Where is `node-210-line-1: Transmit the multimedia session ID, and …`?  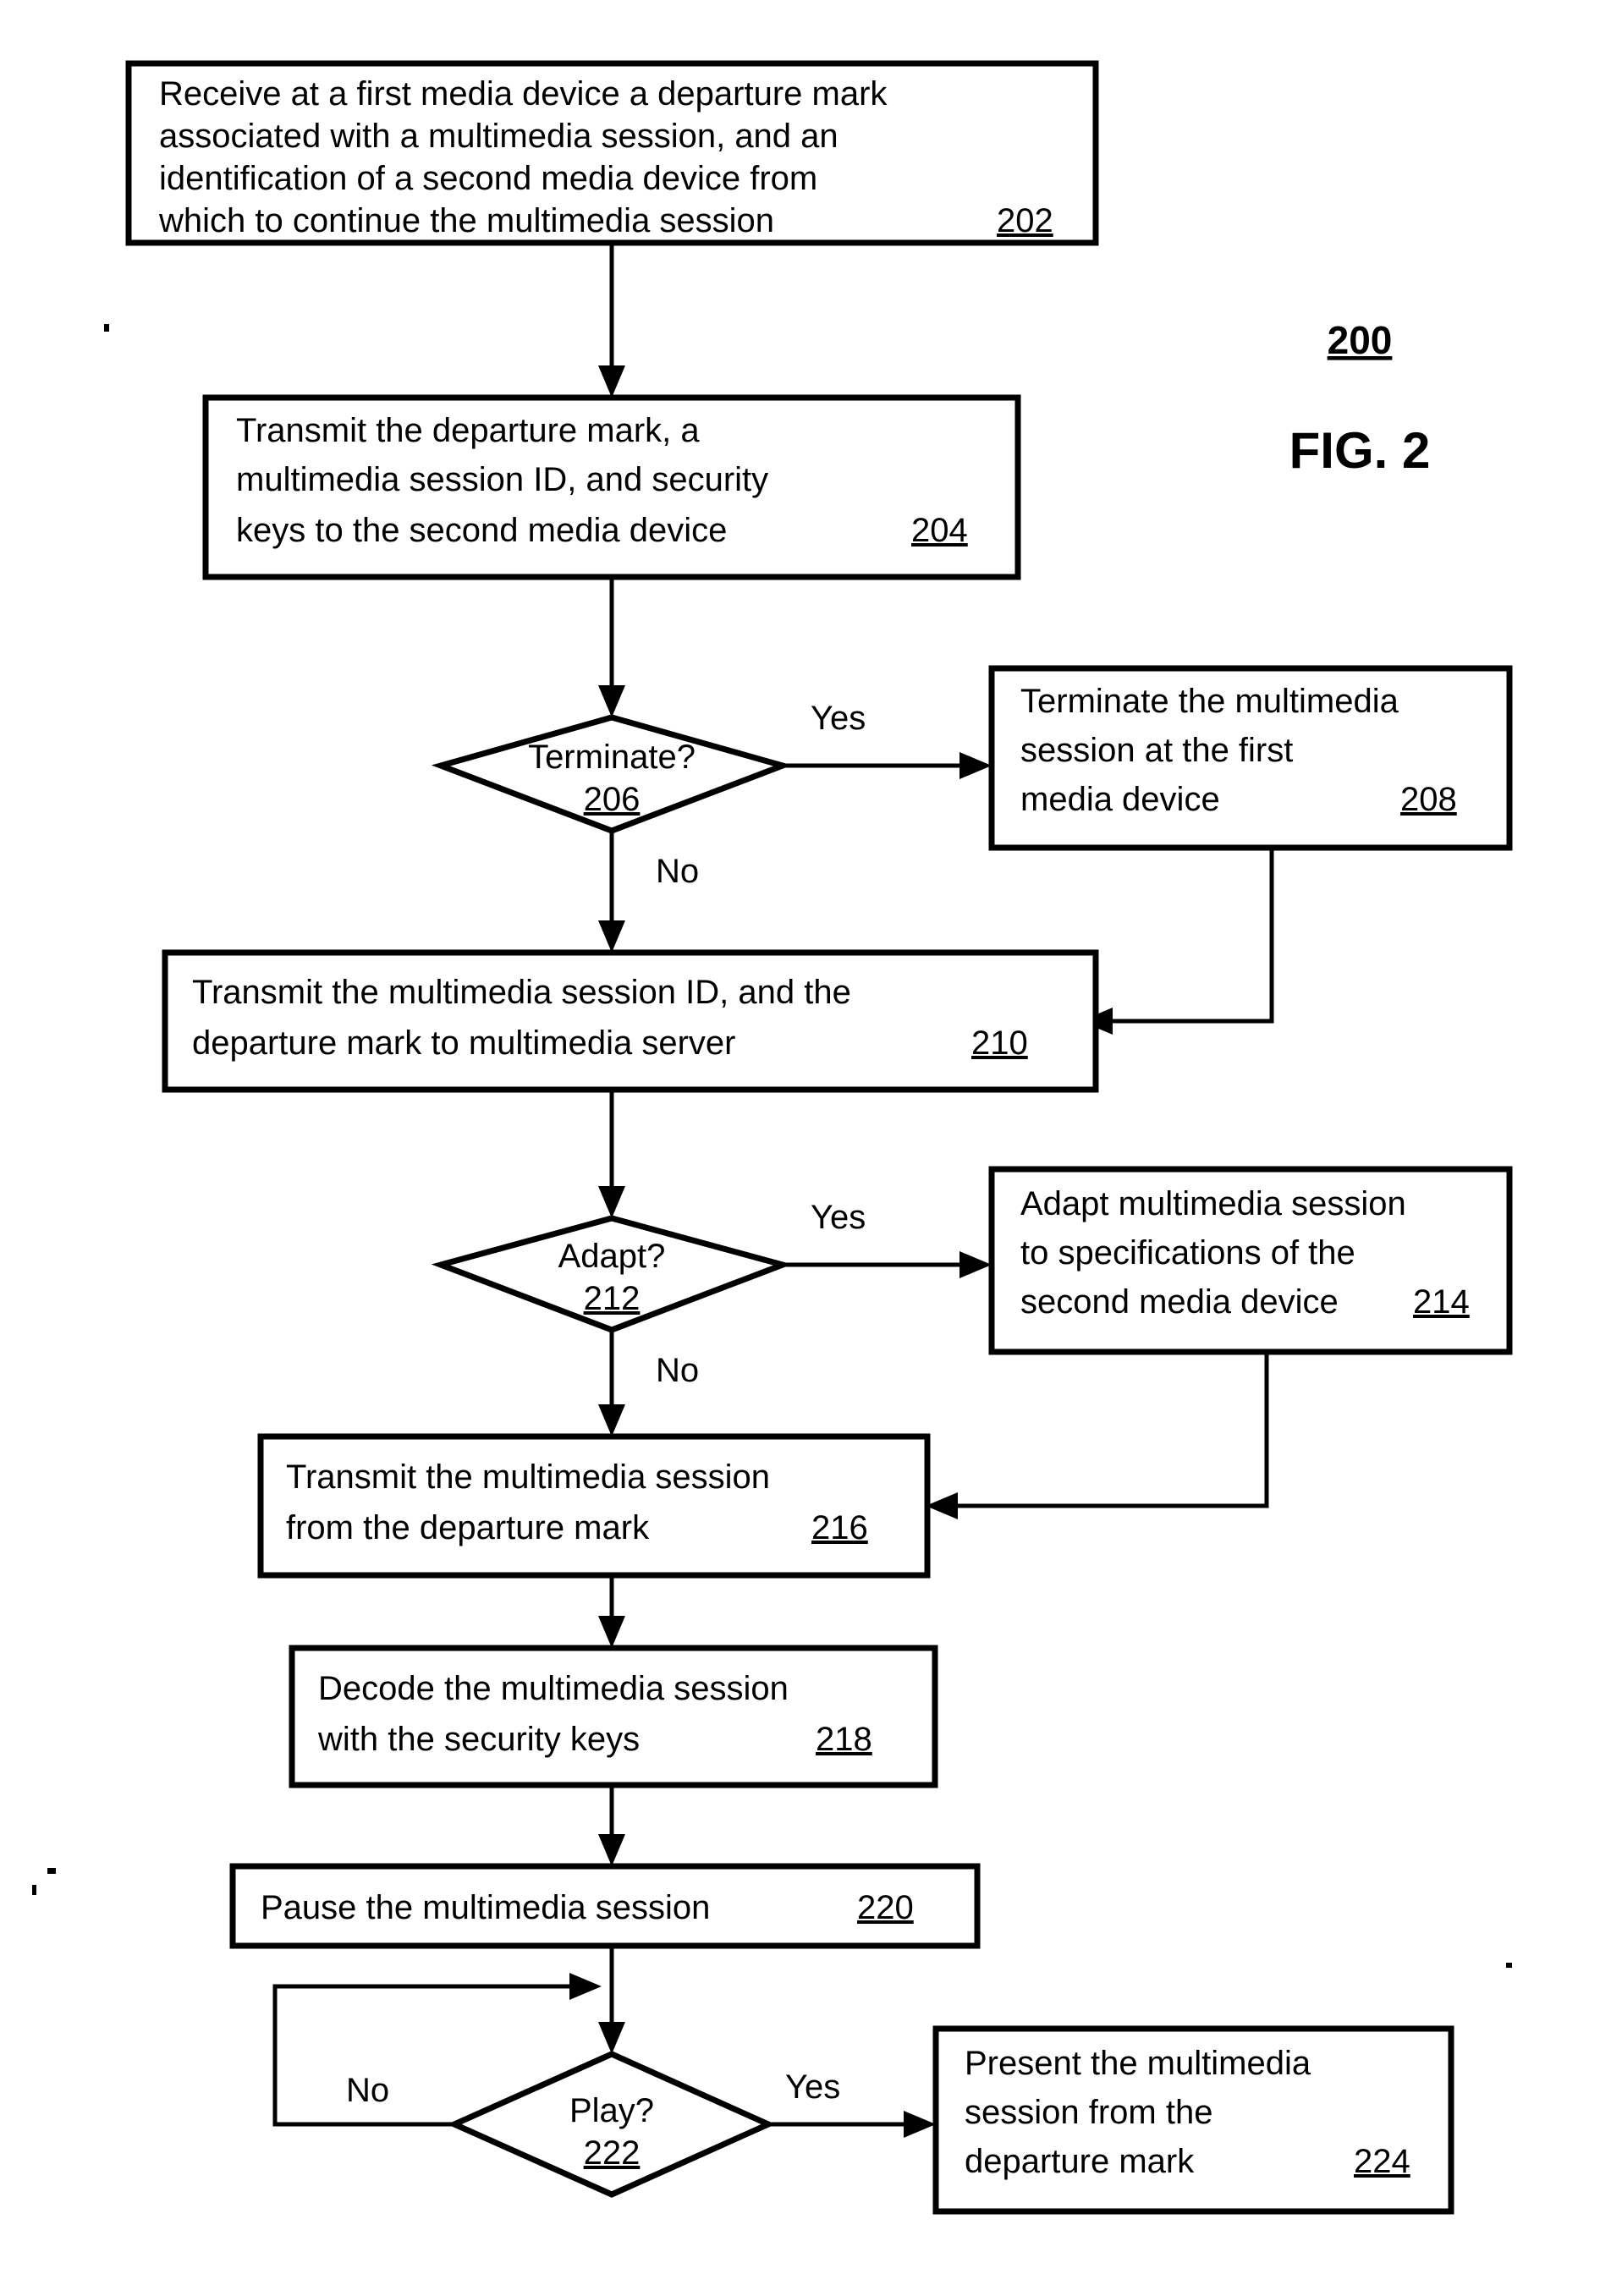 node-210-line-1: Transmit the multimedia session ID, and … is located at coordinates (522, 992).